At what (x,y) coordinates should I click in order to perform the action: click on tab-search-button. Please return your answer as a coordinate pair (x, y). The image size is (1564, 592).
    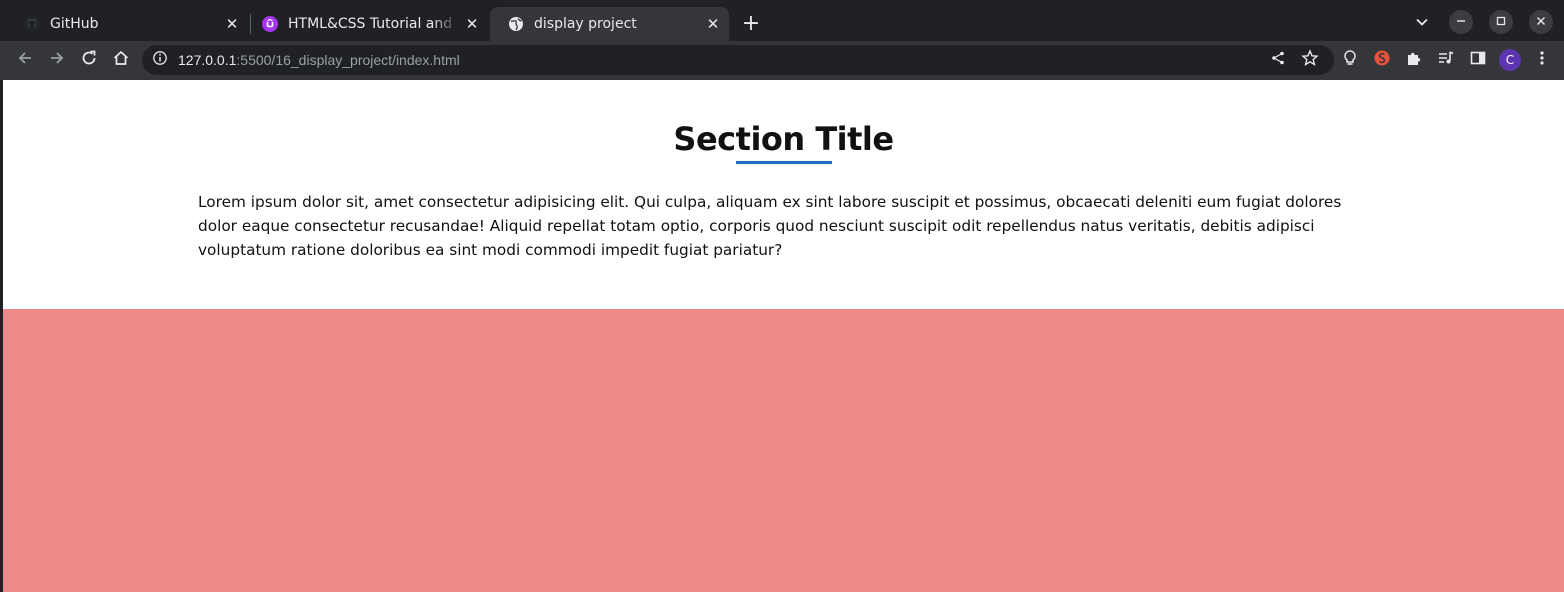
    Looking at the image, I should click on (1422, 23).